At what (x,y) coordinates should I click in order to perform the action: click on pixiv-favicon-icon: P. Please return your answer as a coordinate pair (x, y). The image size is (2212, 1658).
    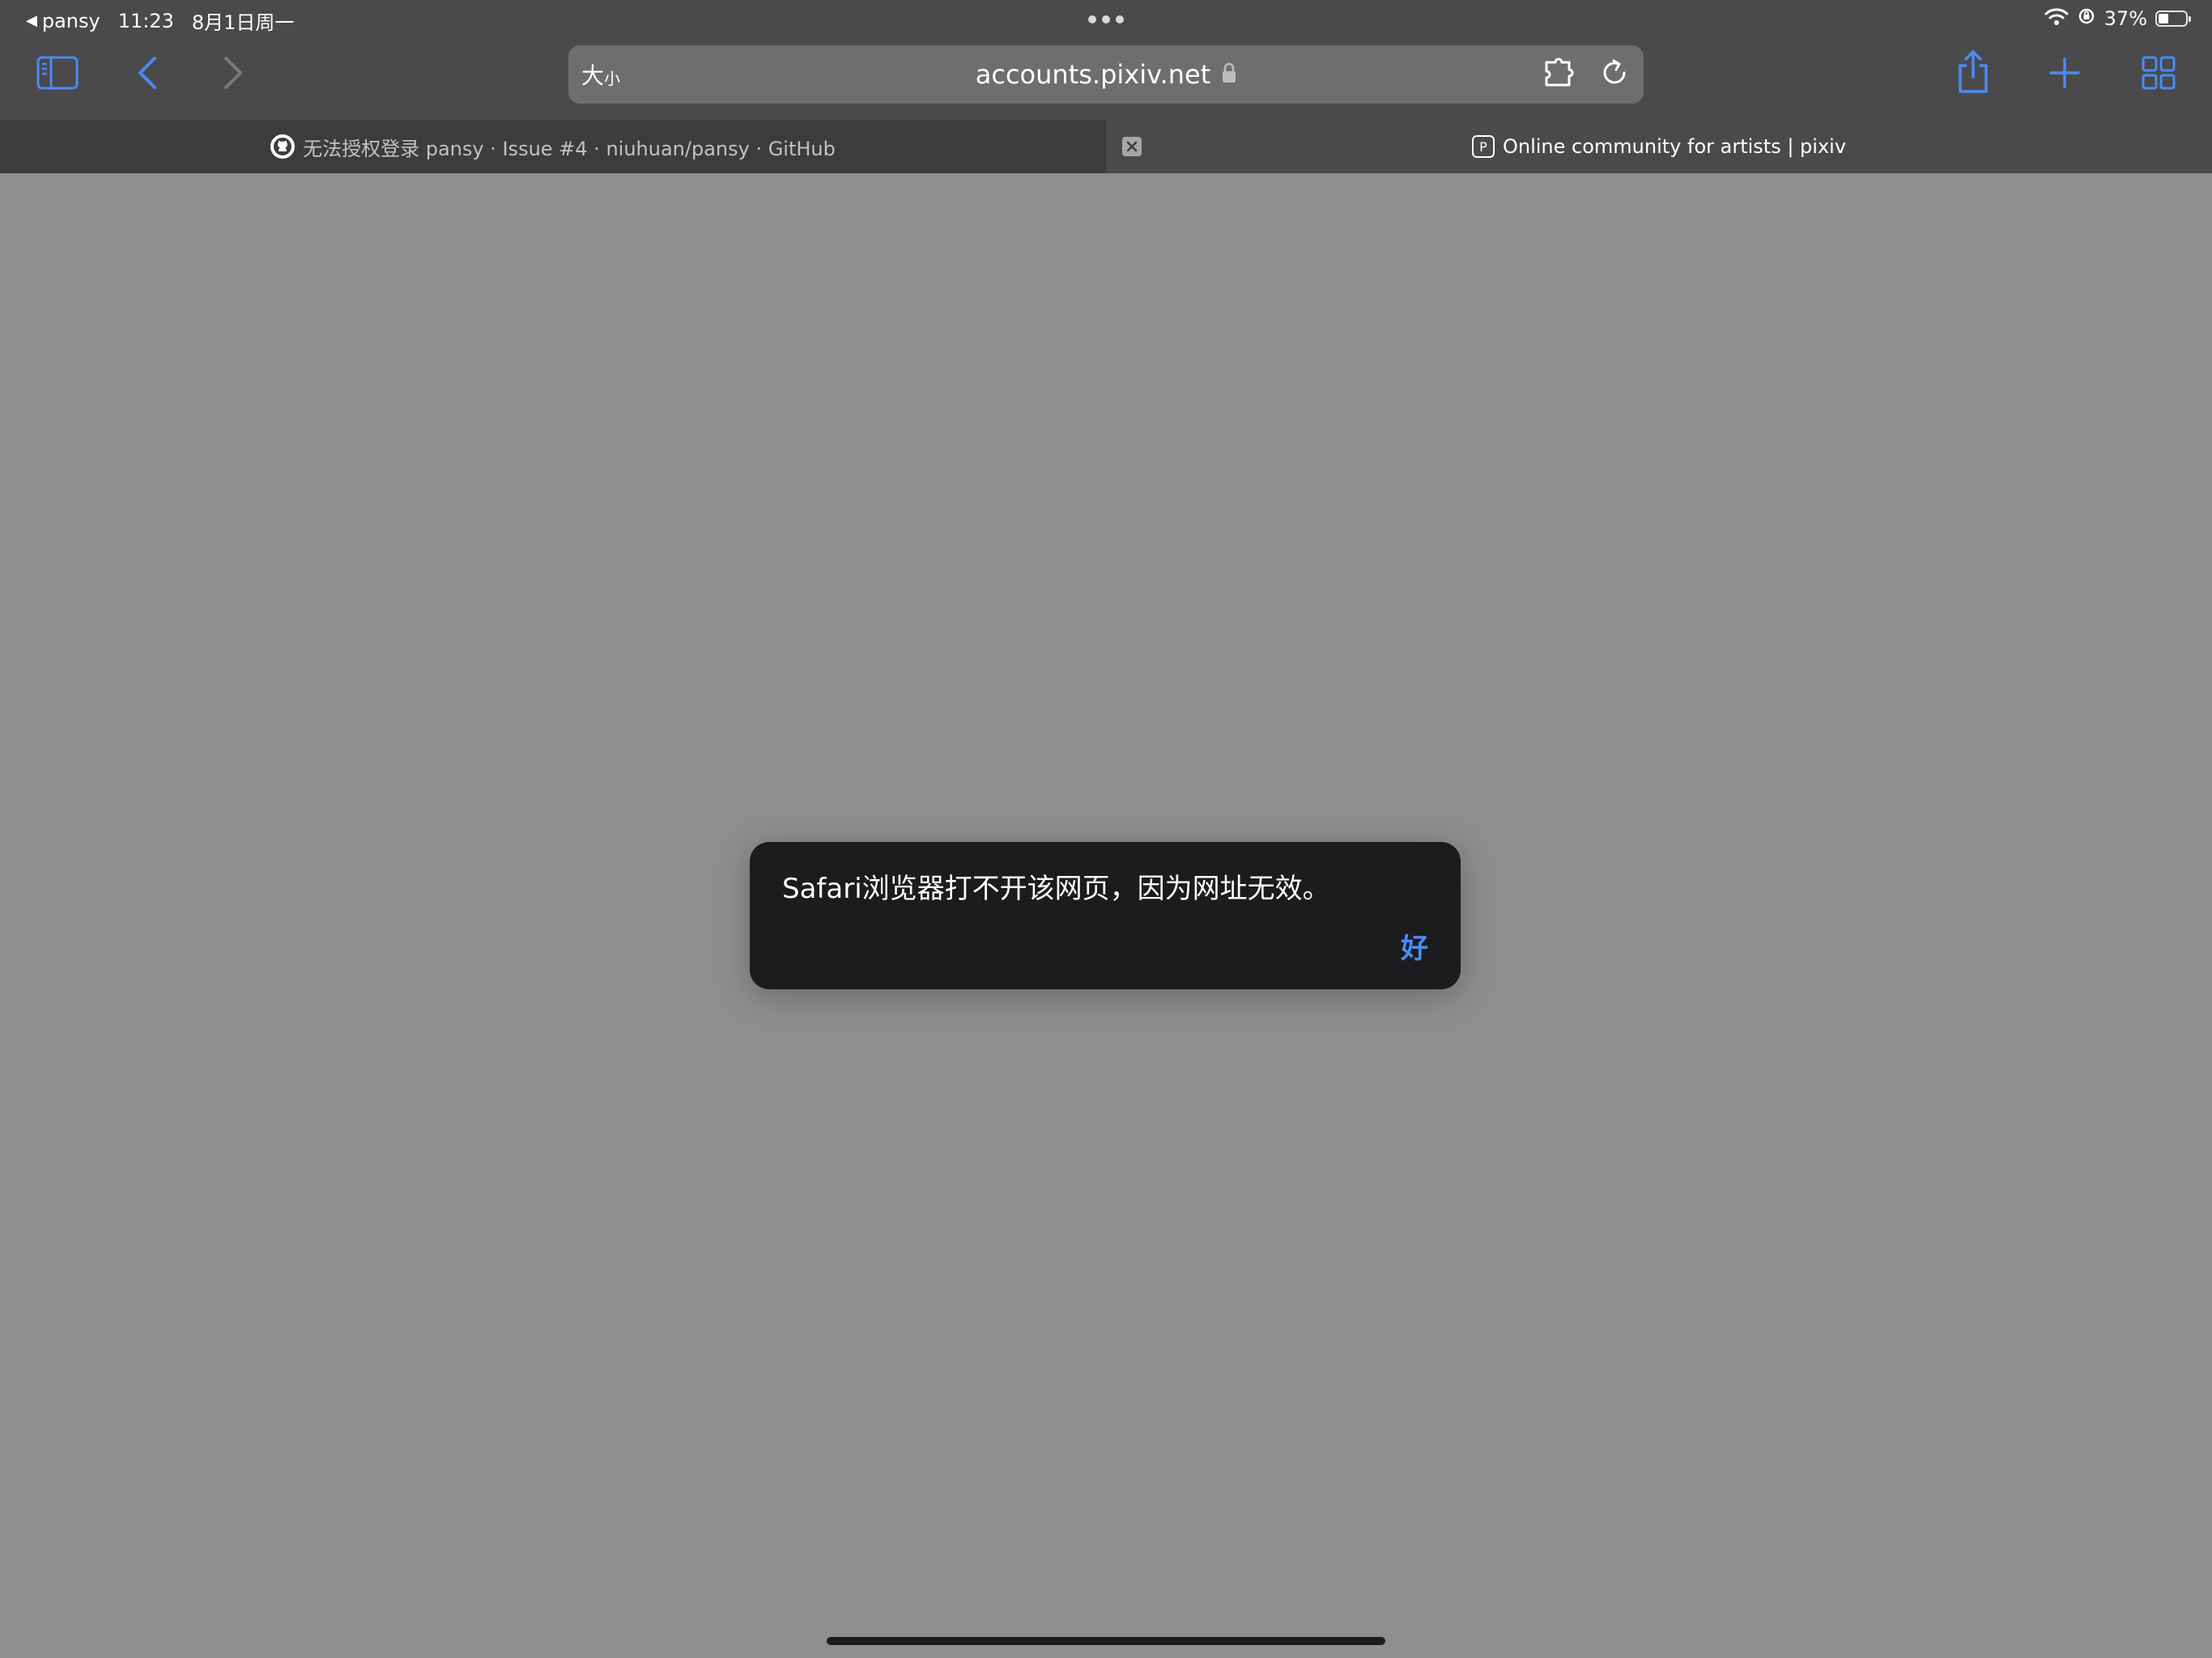
    Looking at the image, I should click on (1483, 146).